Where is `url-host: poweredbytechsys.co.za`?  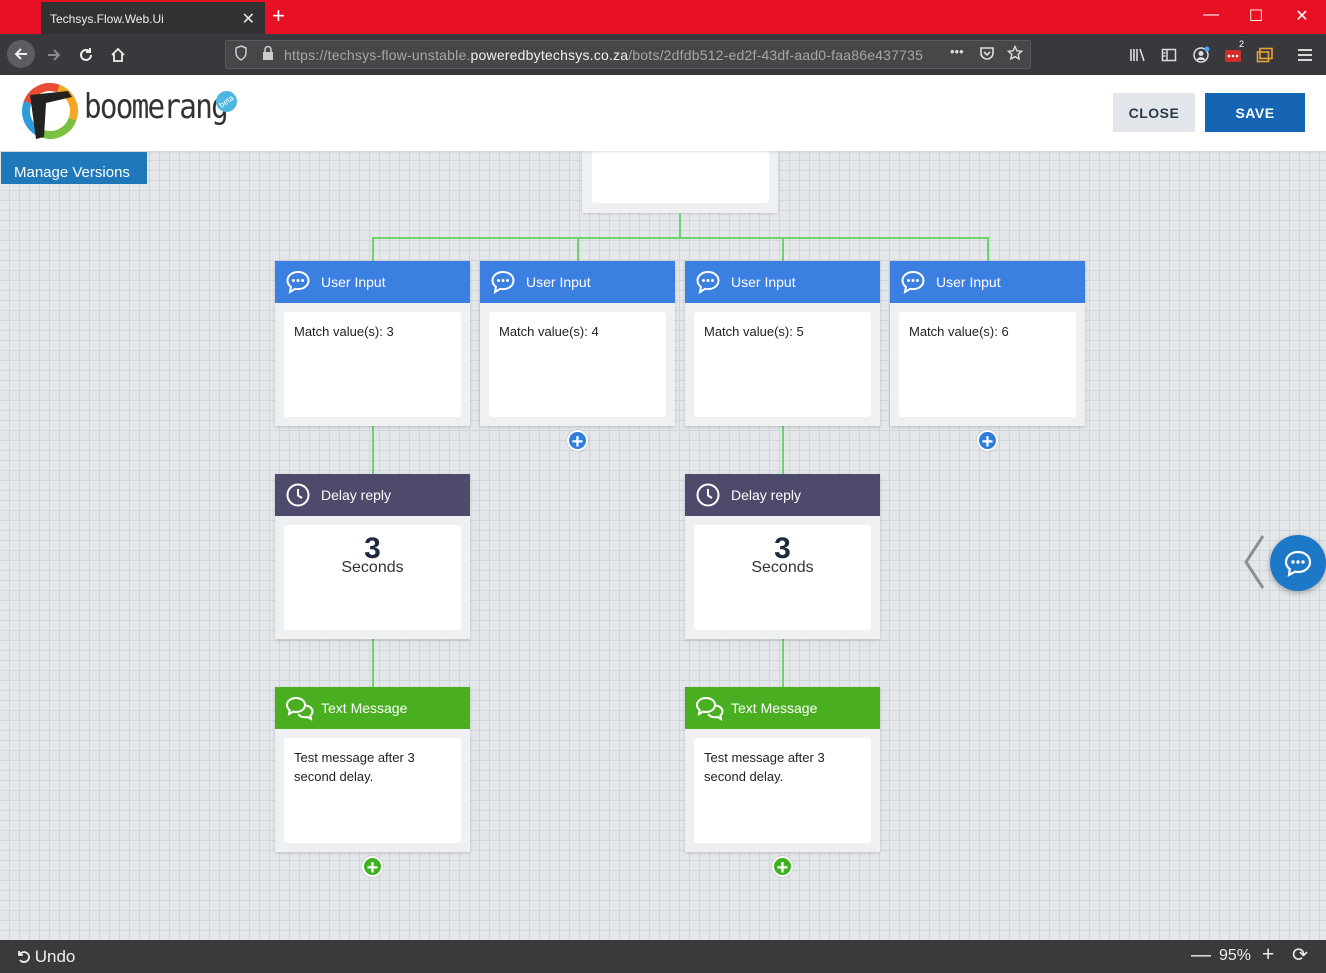 url-host: poweredbytechsys.co.za is located at coordinates (549, 55).